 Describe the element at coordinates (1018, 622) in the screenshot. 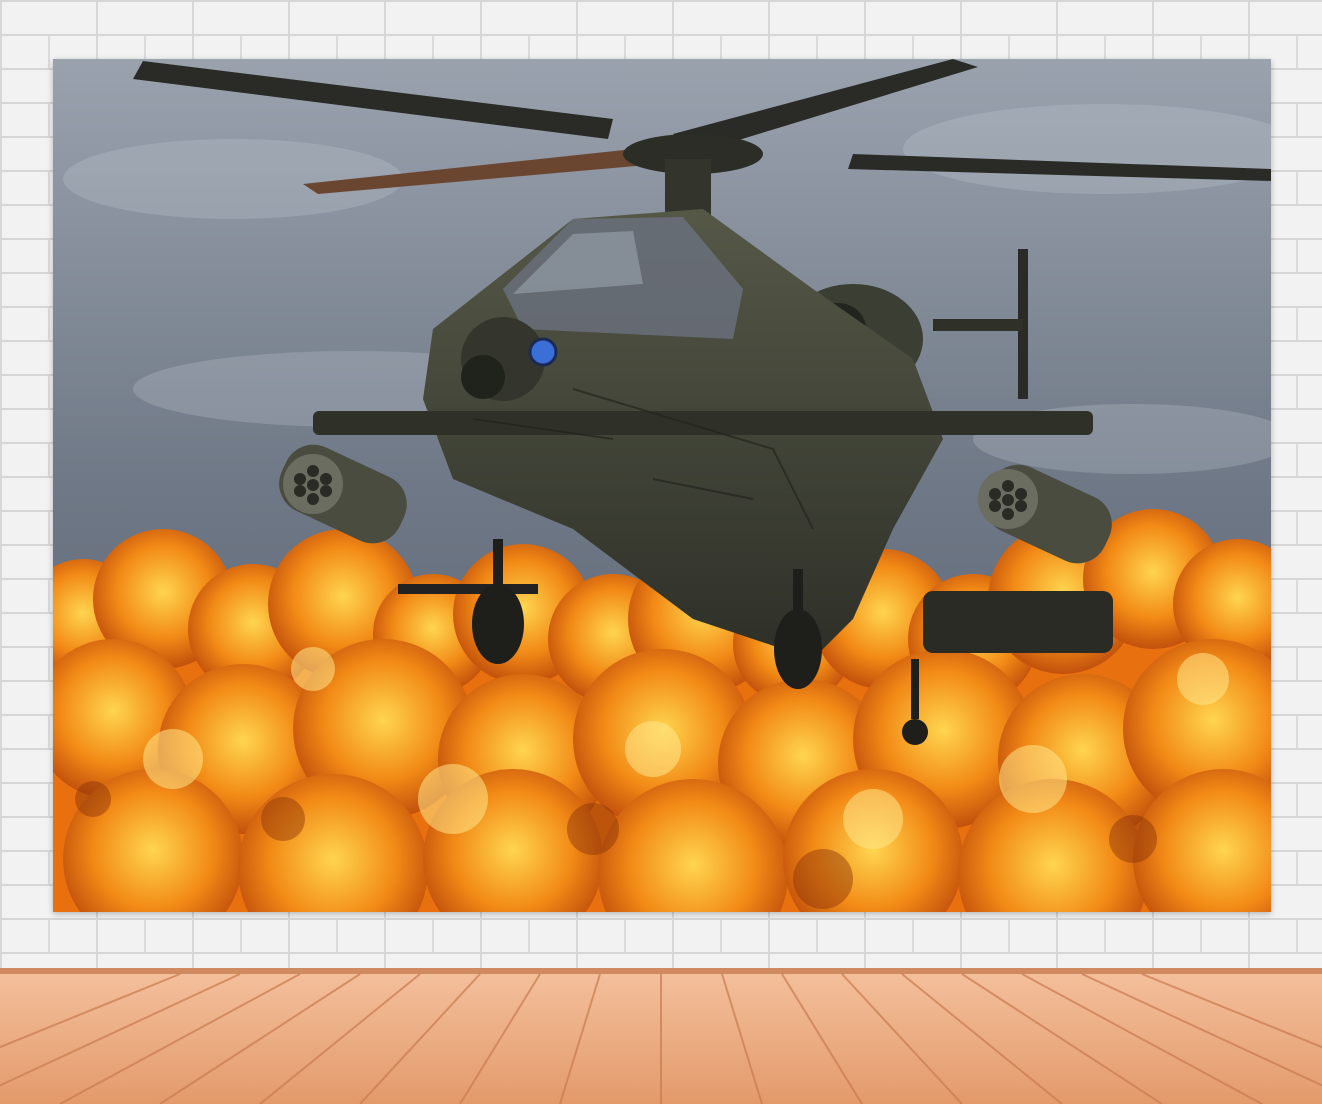

I see `external-fuel-tank` at that location.